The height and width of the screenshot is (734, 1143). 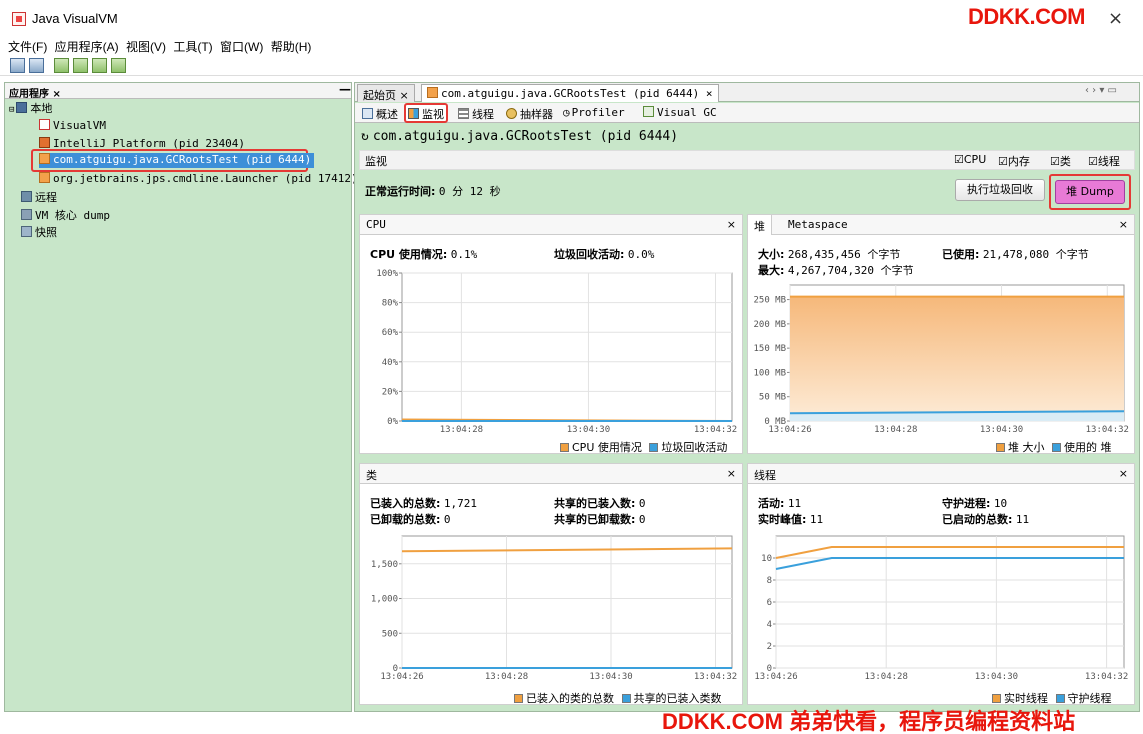 I want to click on live-threads-stat: 活动: 11, so click(x=780, y=503).